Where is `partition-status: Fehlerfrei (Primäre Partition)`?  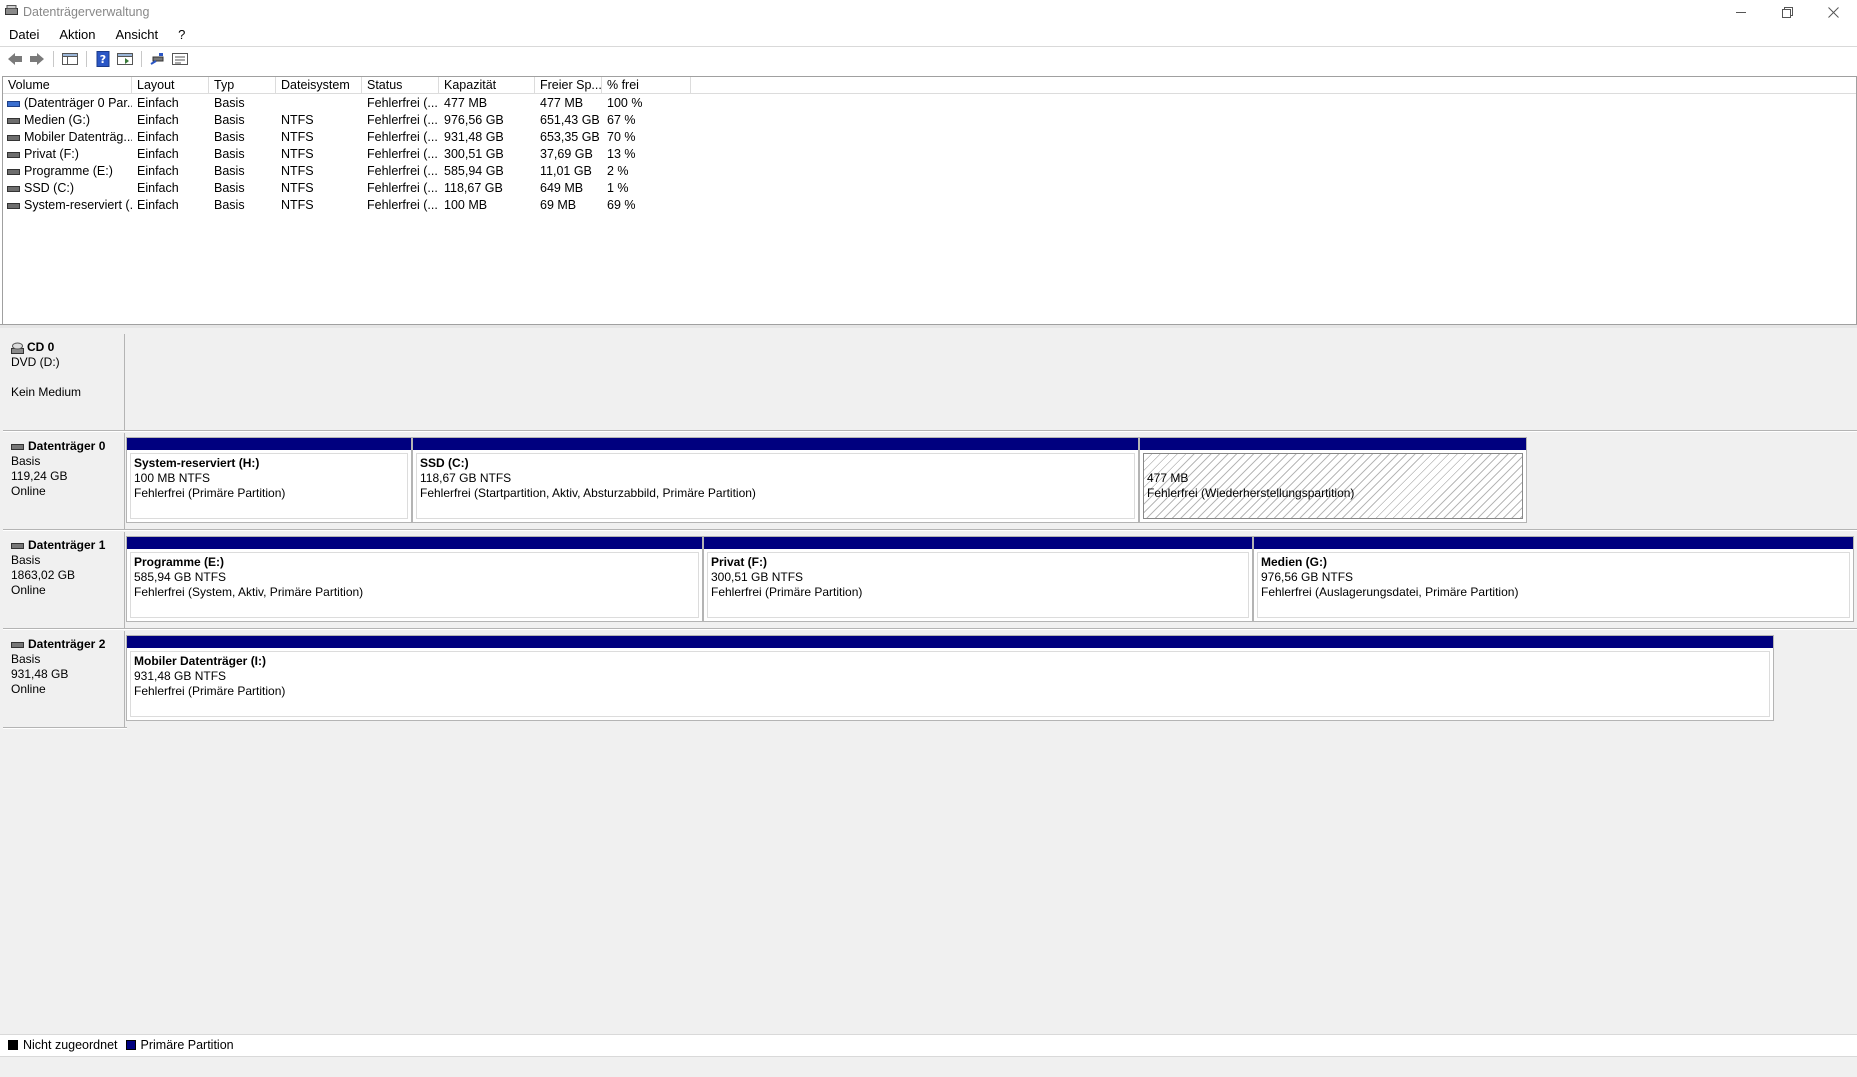 partition-status: Fehlerfrei (Primäre Partition) is located at coordinates (210, 691).